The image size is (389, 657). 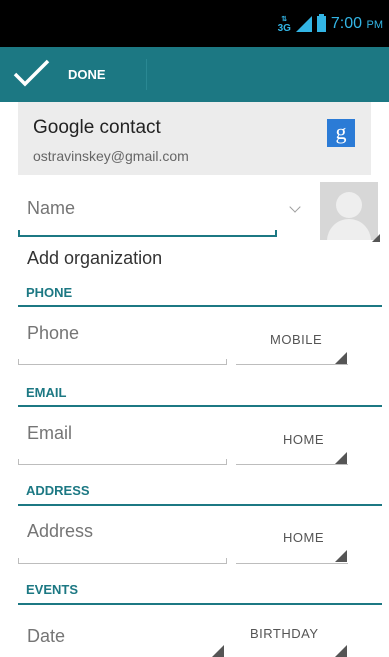 I want to click on address-section-header: ADDRESS, so click(x=58, y=490).